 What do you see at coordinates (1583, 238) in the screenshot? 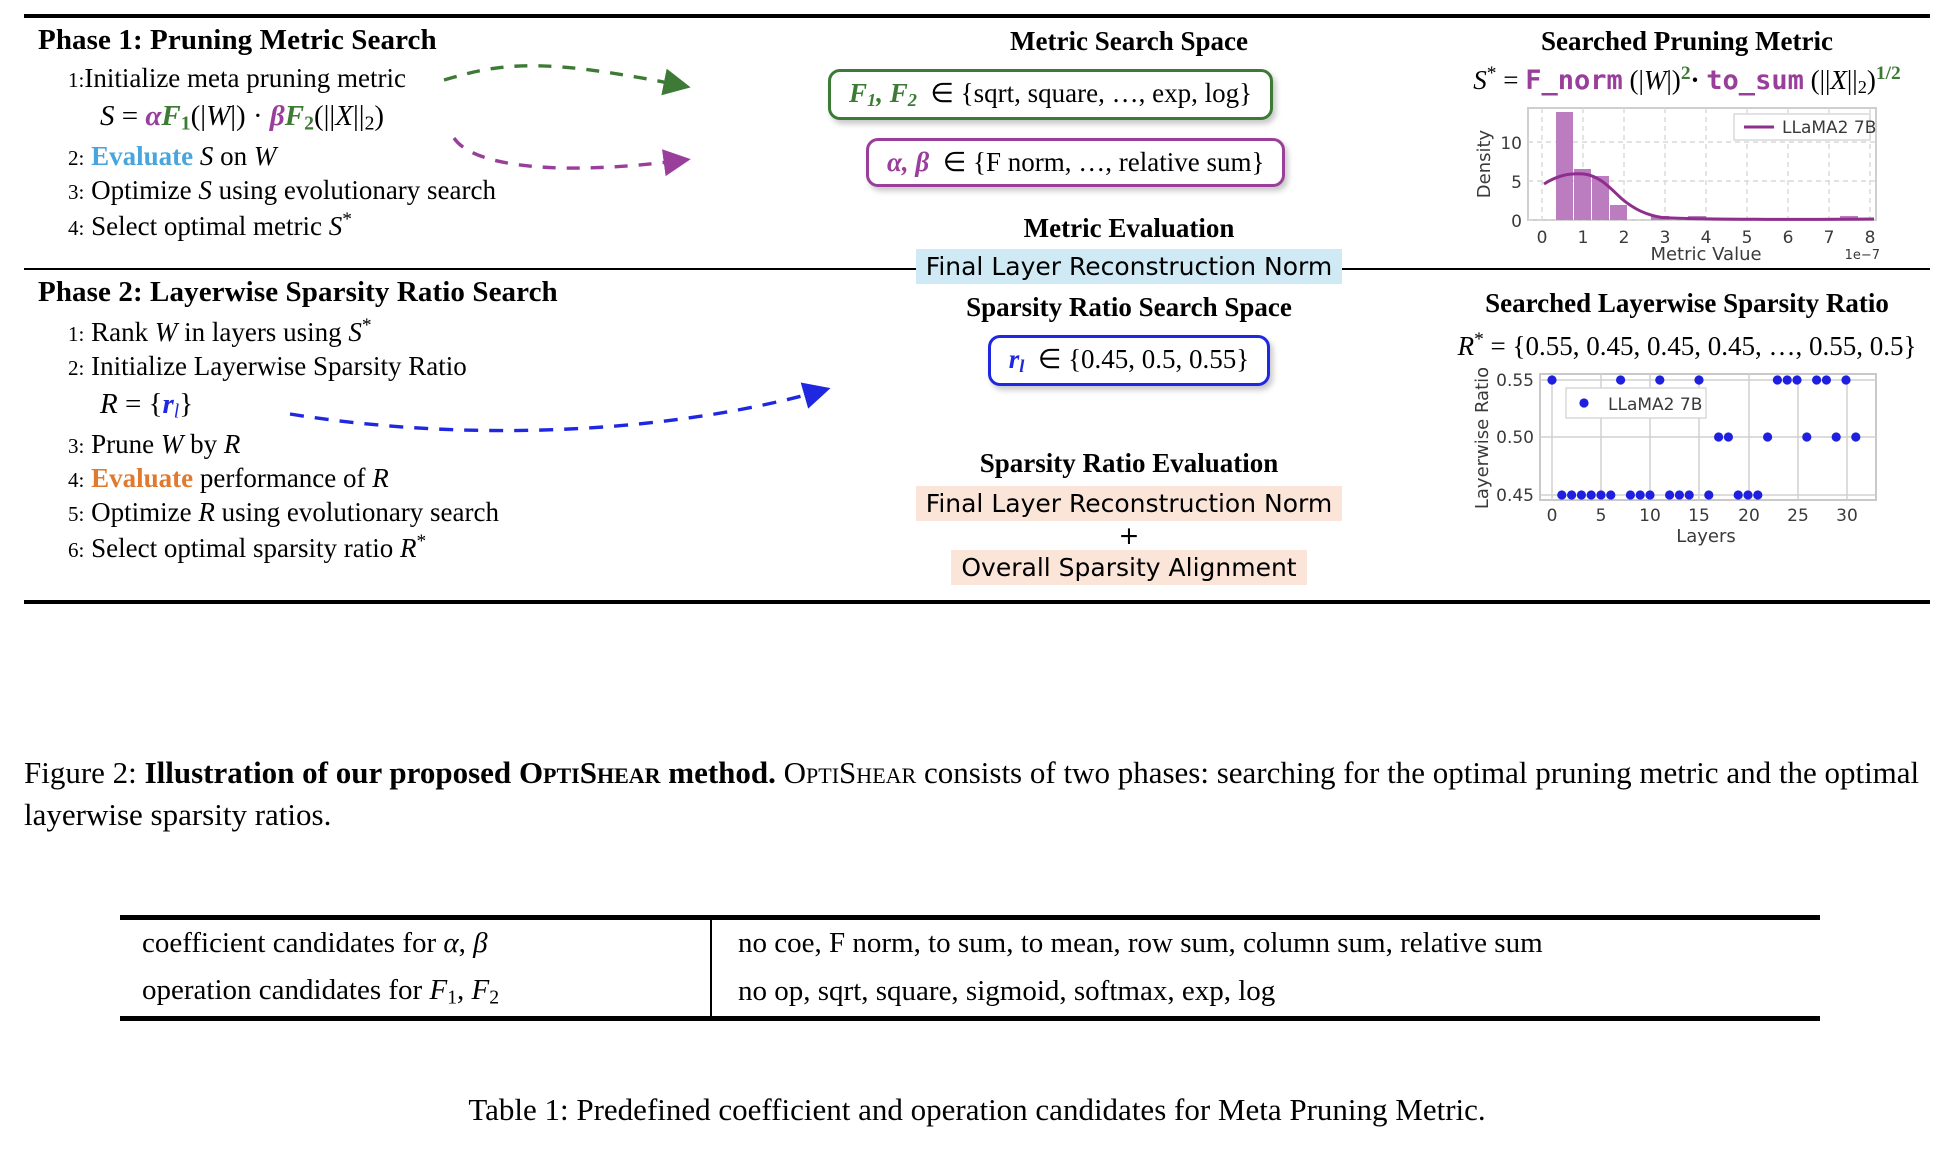
I see `density-xtick-1: 1` at bounding box center [1583, 238].